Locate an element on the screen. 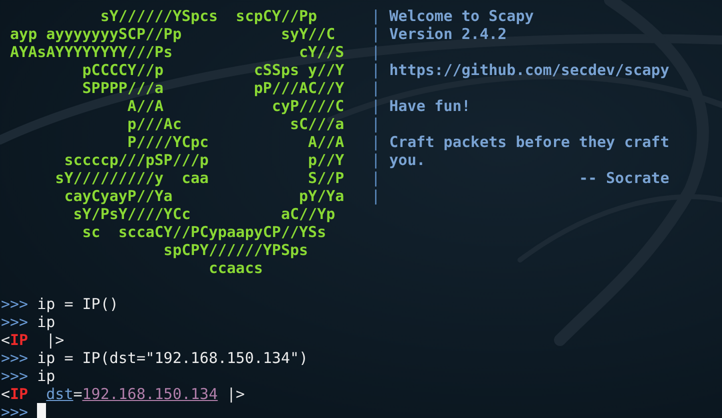  ascii-art-line: ccaacs is located at coordinates (235, 268).